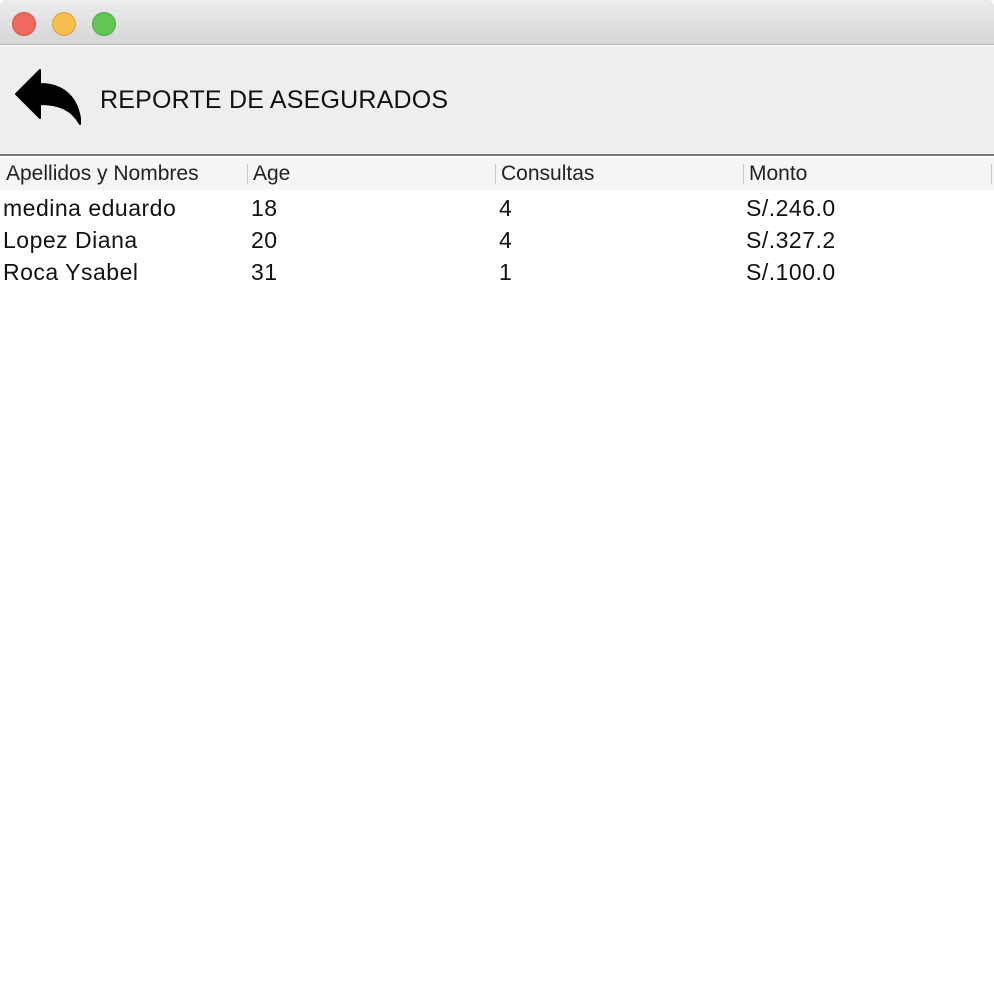 The height and width of the screenshot is (994, 994). I want to click on table-row: Lopez Diana 20 4 S/.327.2, so click(497, 240).